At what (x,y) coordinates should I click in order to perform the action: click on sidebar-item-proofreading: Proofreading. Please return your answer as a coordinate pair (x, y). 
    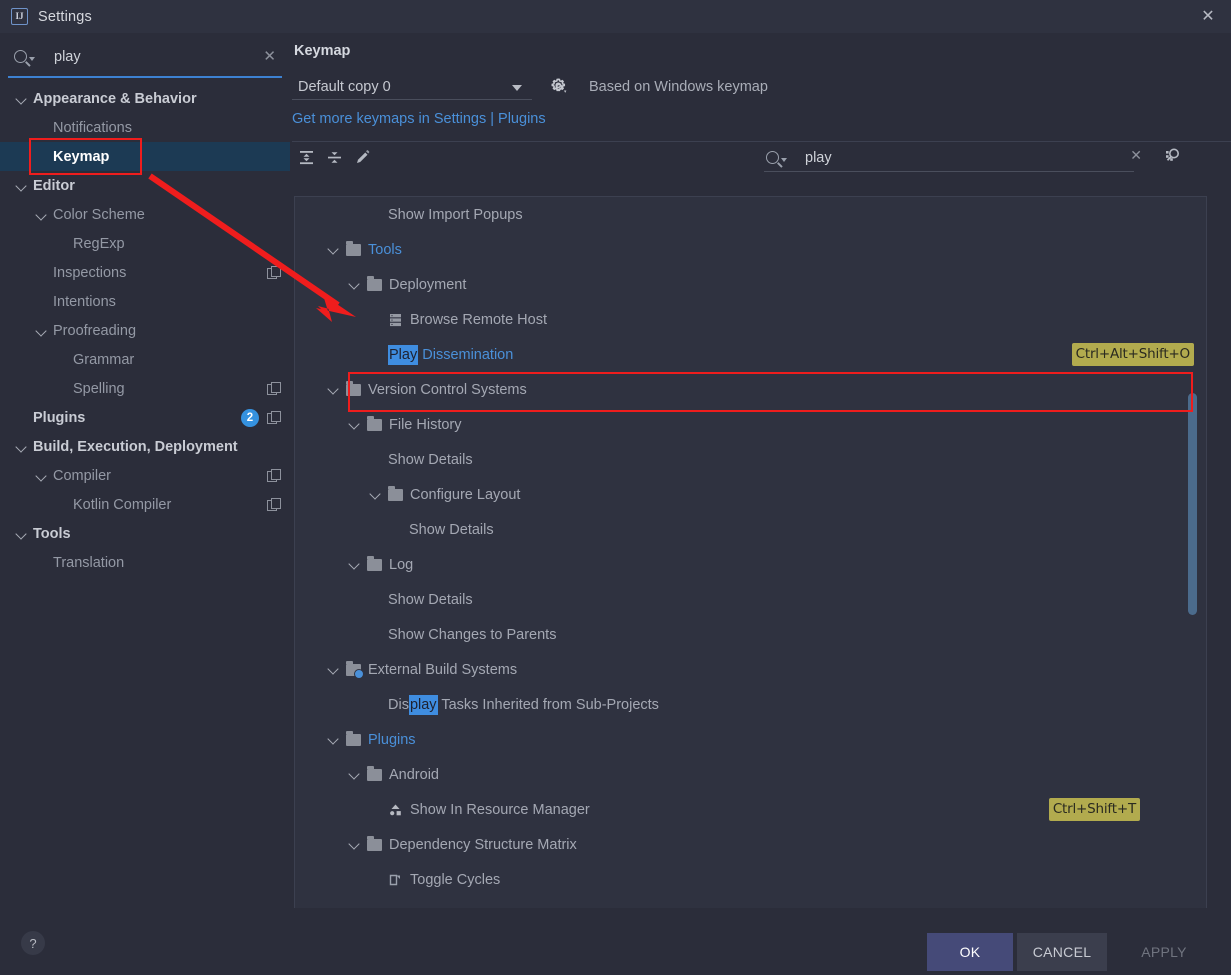
    Looking at the image, I should click on (145, 330).